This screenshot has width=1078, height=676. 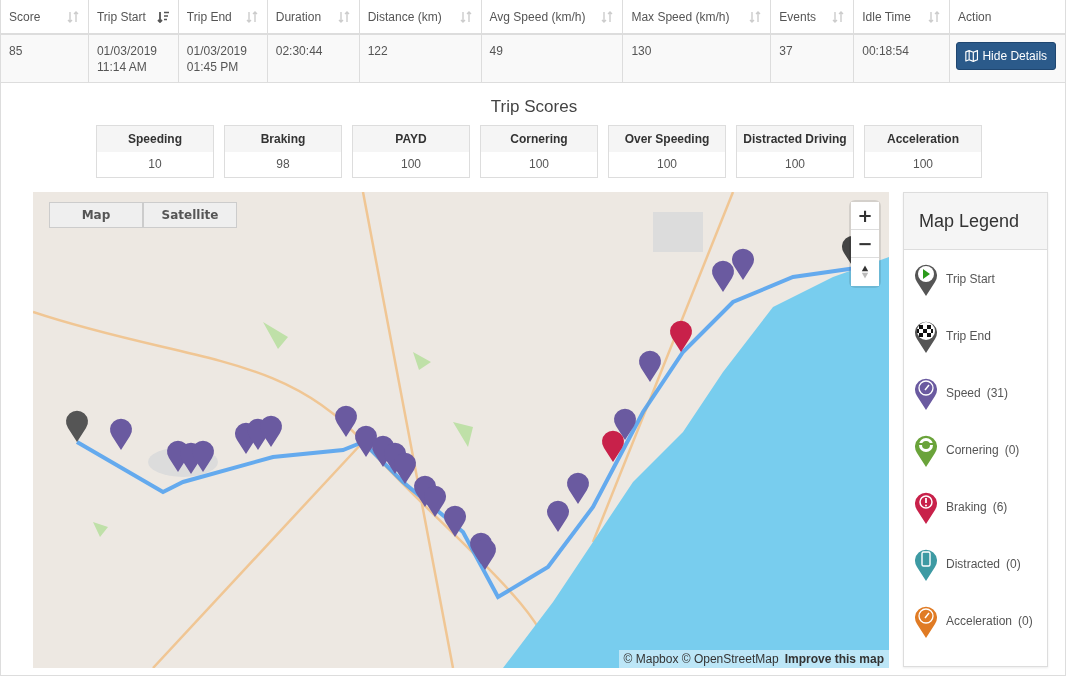 What do you see at coordinates (667, 139) in the screenshot?
I see `score-label: Over Speeding` at bounding box center [667, 139].